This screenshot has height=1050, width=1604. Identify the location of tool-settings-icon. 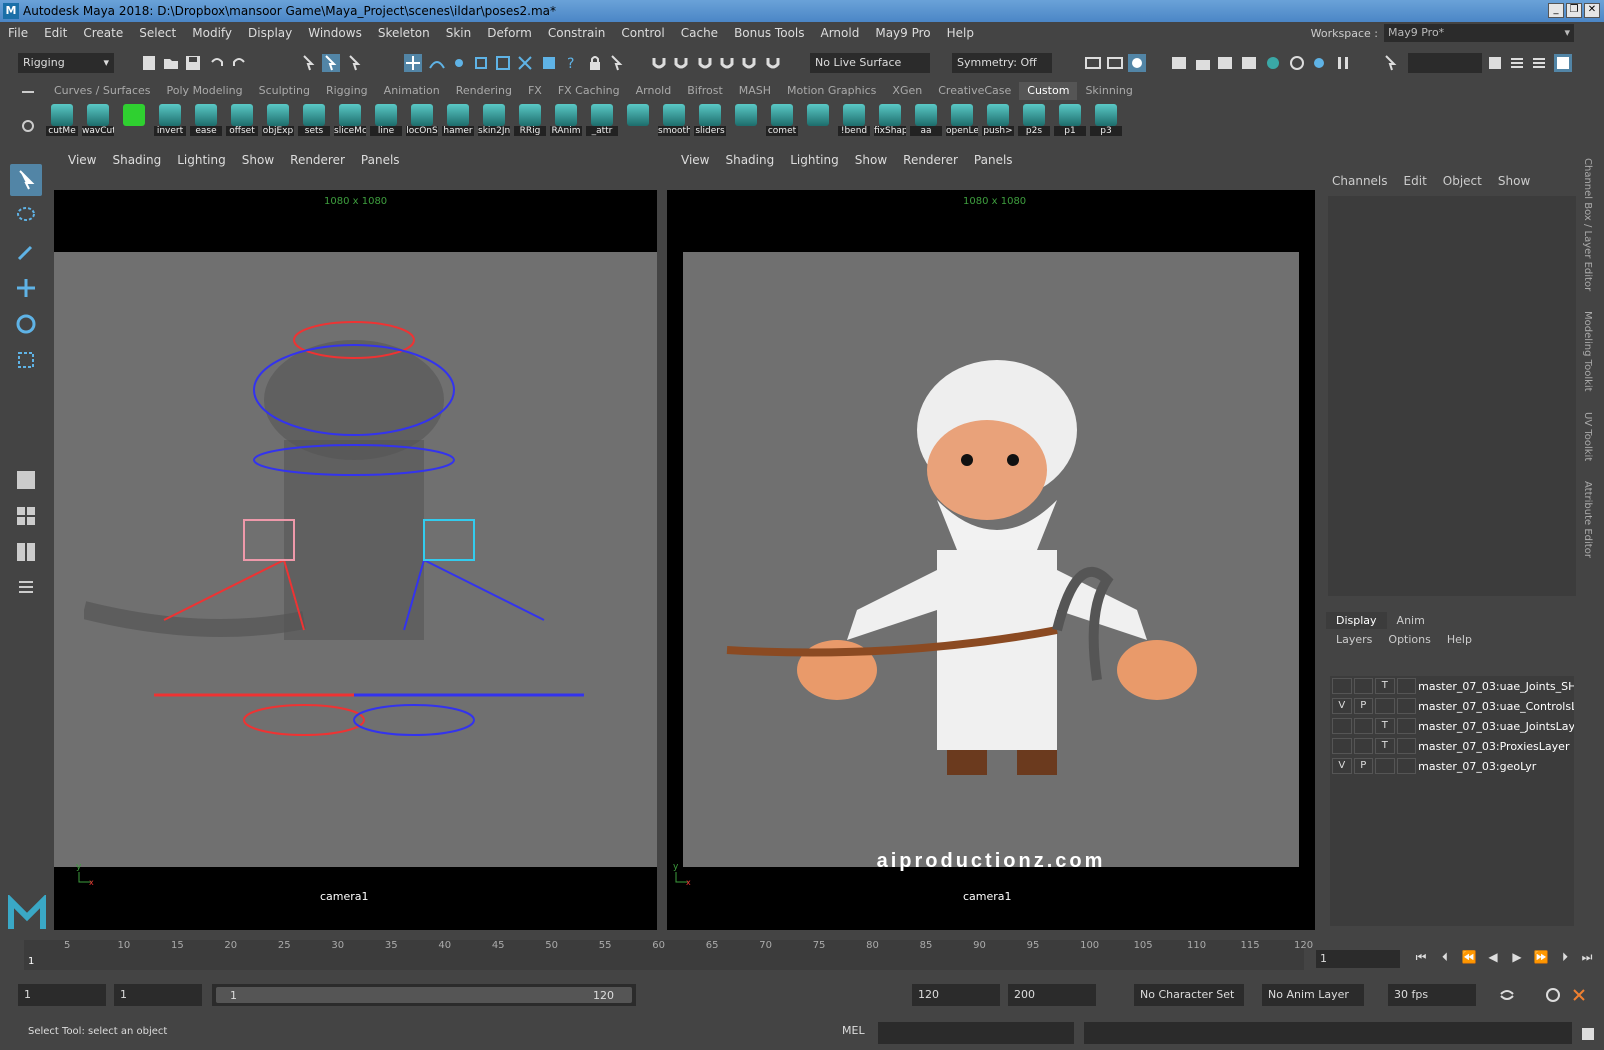
(1539, 63).